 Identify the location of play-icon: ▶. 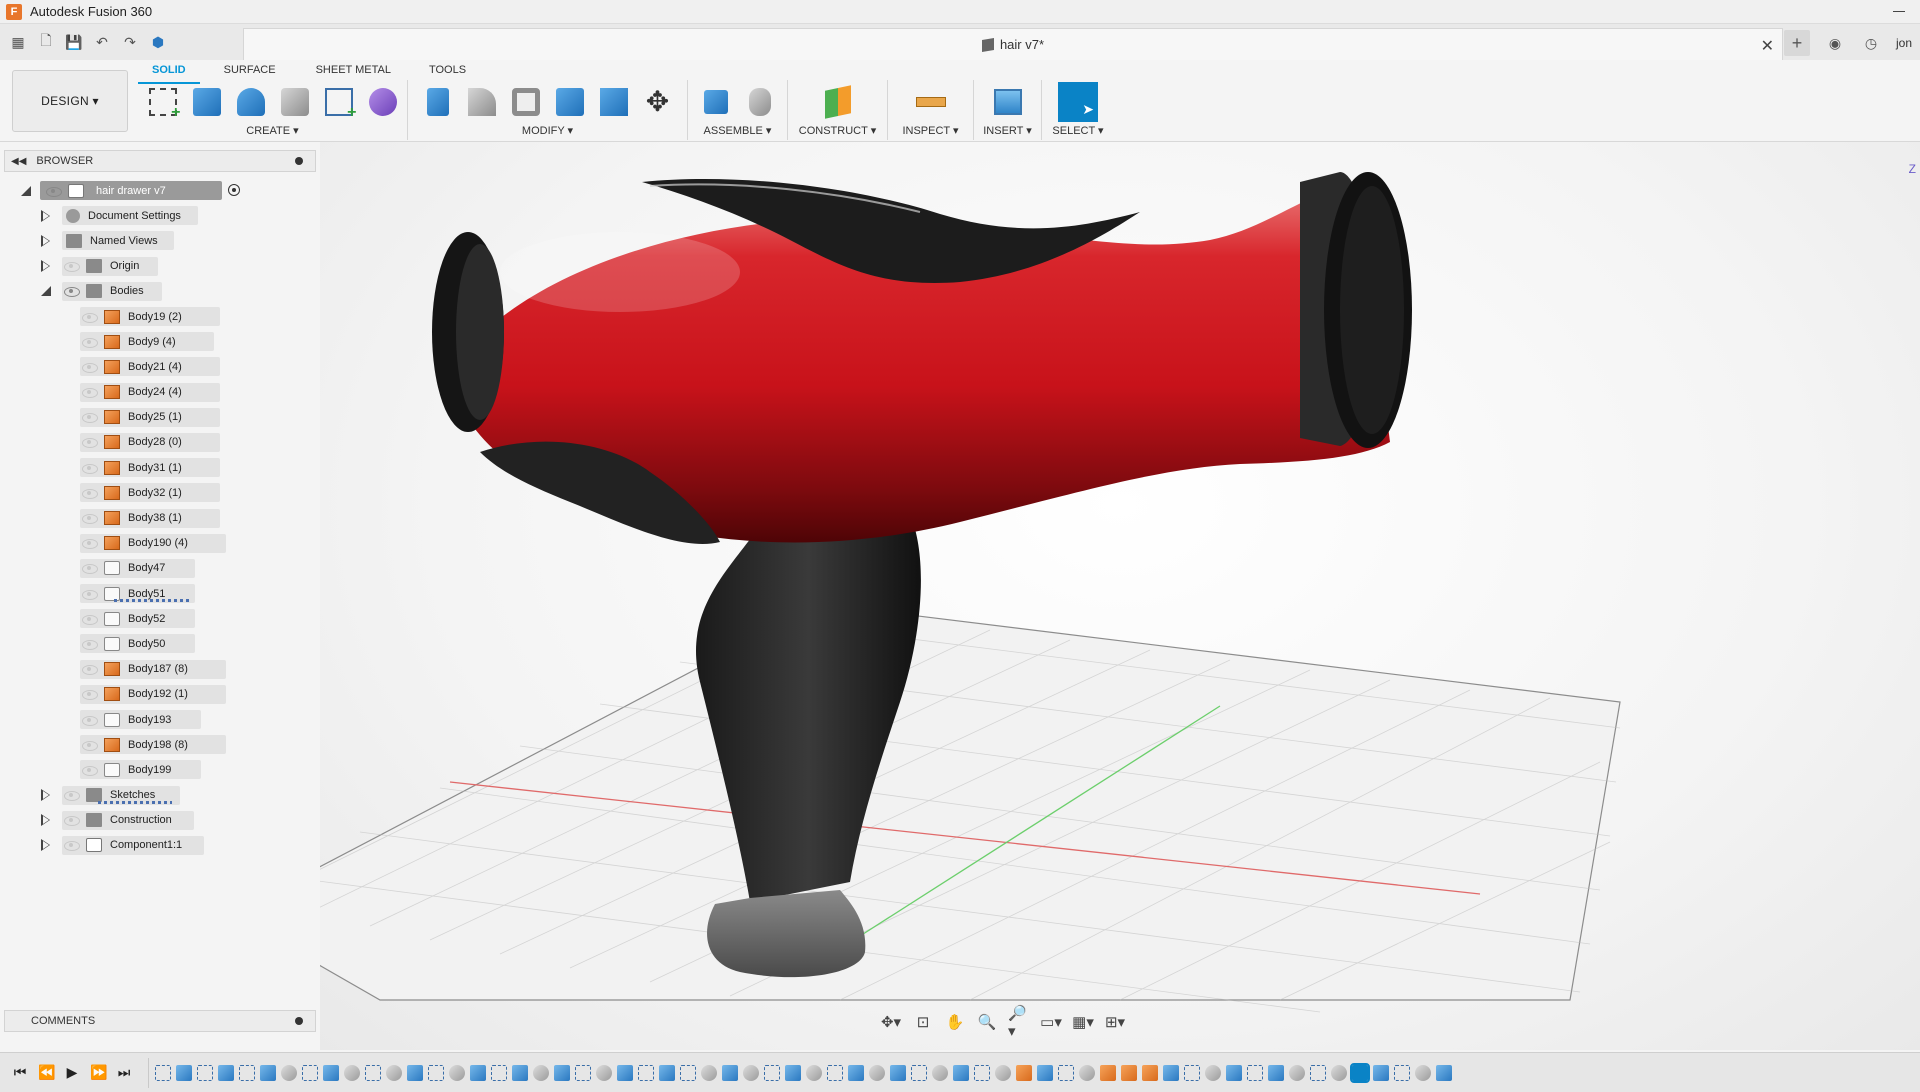
(72, 1072).